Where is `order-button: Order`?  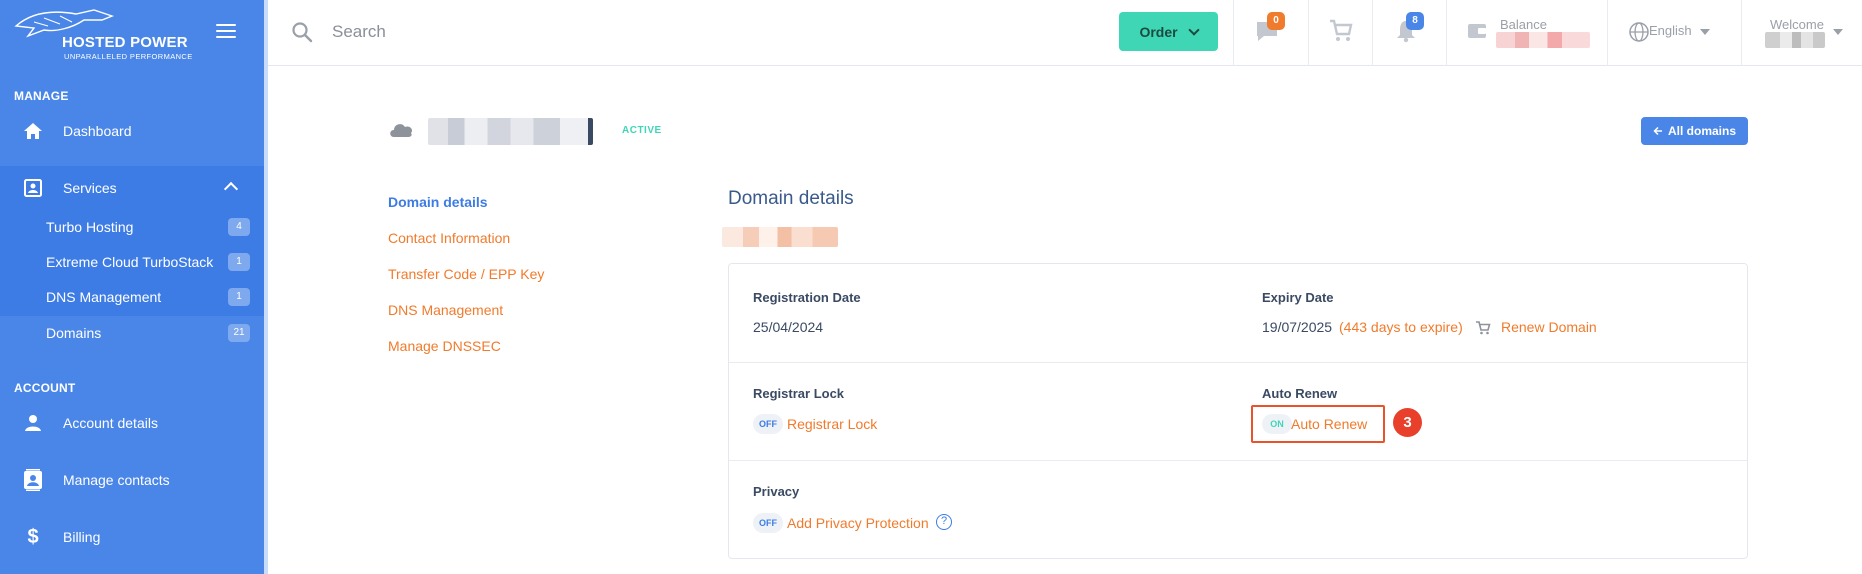
order-button: Order is located at coordinates (1168, 31).